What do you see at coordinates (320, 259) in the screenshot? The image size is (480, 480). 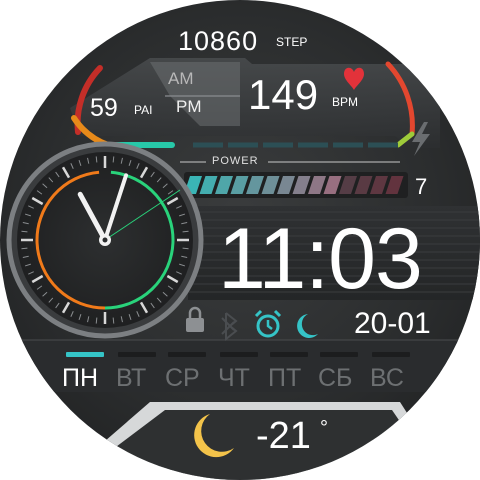 I see `digital-time: 11:03` at bounding box center [320, 259].